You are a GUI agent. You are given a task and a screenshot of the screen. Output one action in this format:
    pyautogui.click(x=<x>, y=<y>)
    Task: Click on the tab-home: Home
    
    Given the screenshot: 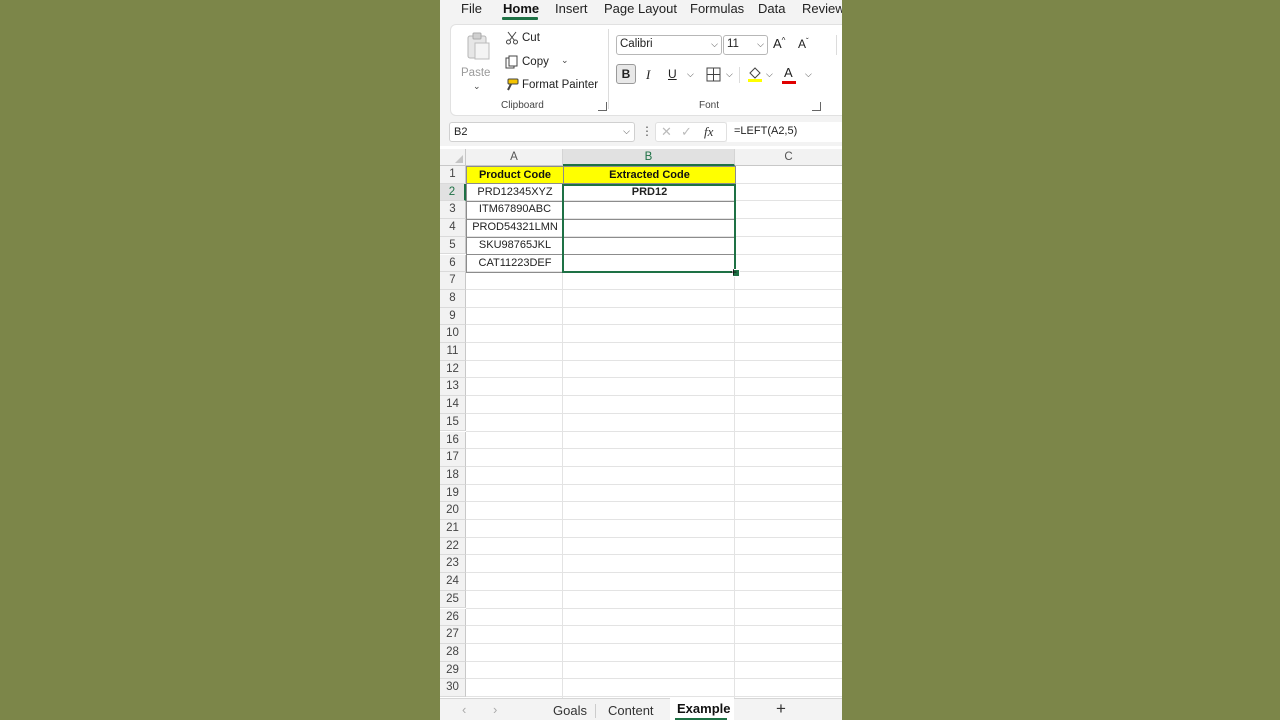 What is the action you would take?
    pyautogui.click(x=521, y=8)
    